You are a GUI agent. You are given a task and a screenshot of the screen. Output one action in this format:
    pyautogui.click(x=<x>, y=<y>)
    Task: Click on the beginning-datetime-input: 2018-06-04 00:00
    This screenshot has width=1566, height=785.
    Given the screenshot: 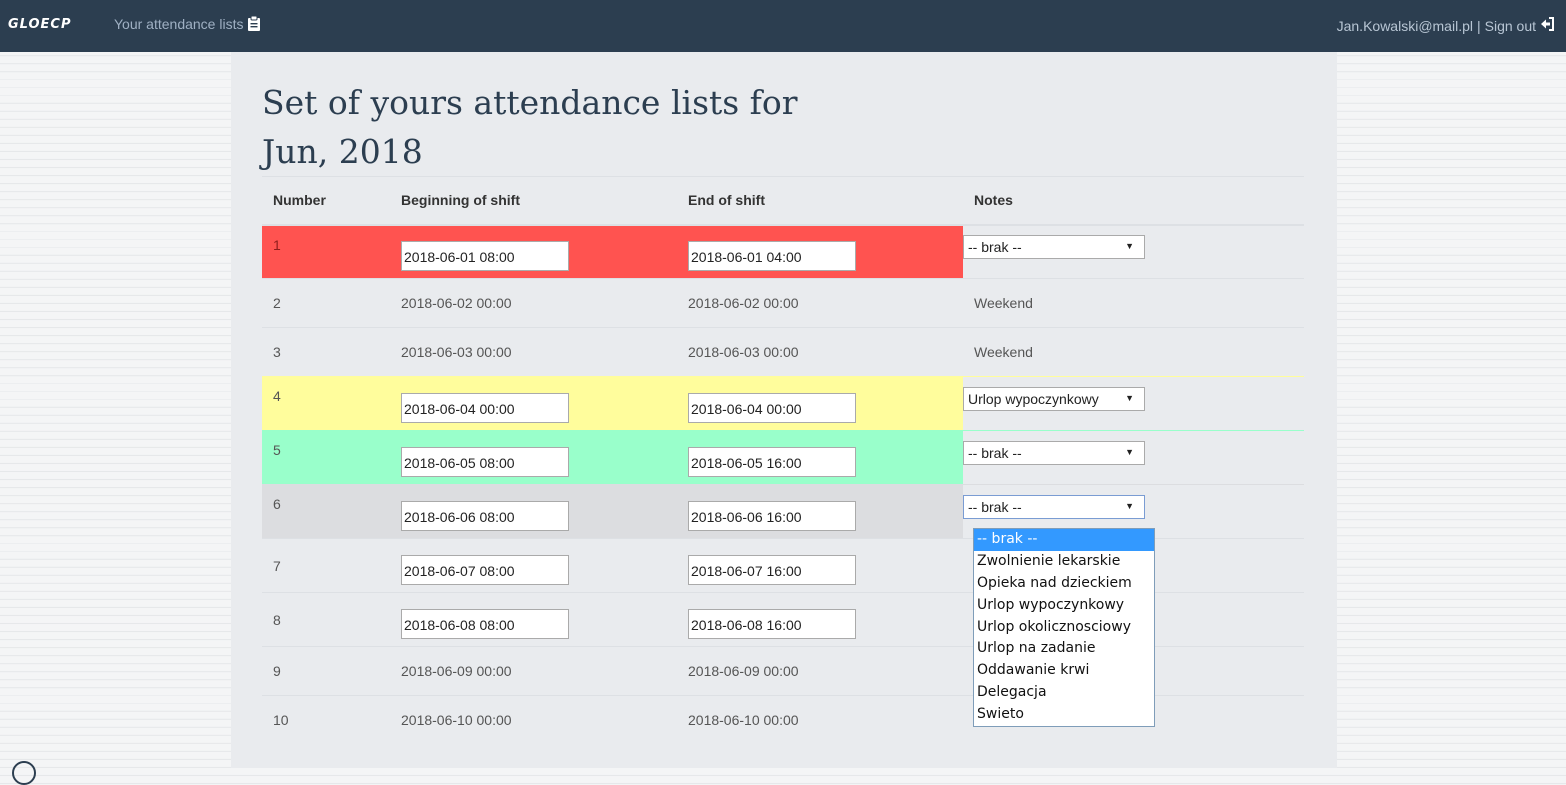 What is the action you would take?
    pyautogui.click(x=485, y=407)
    